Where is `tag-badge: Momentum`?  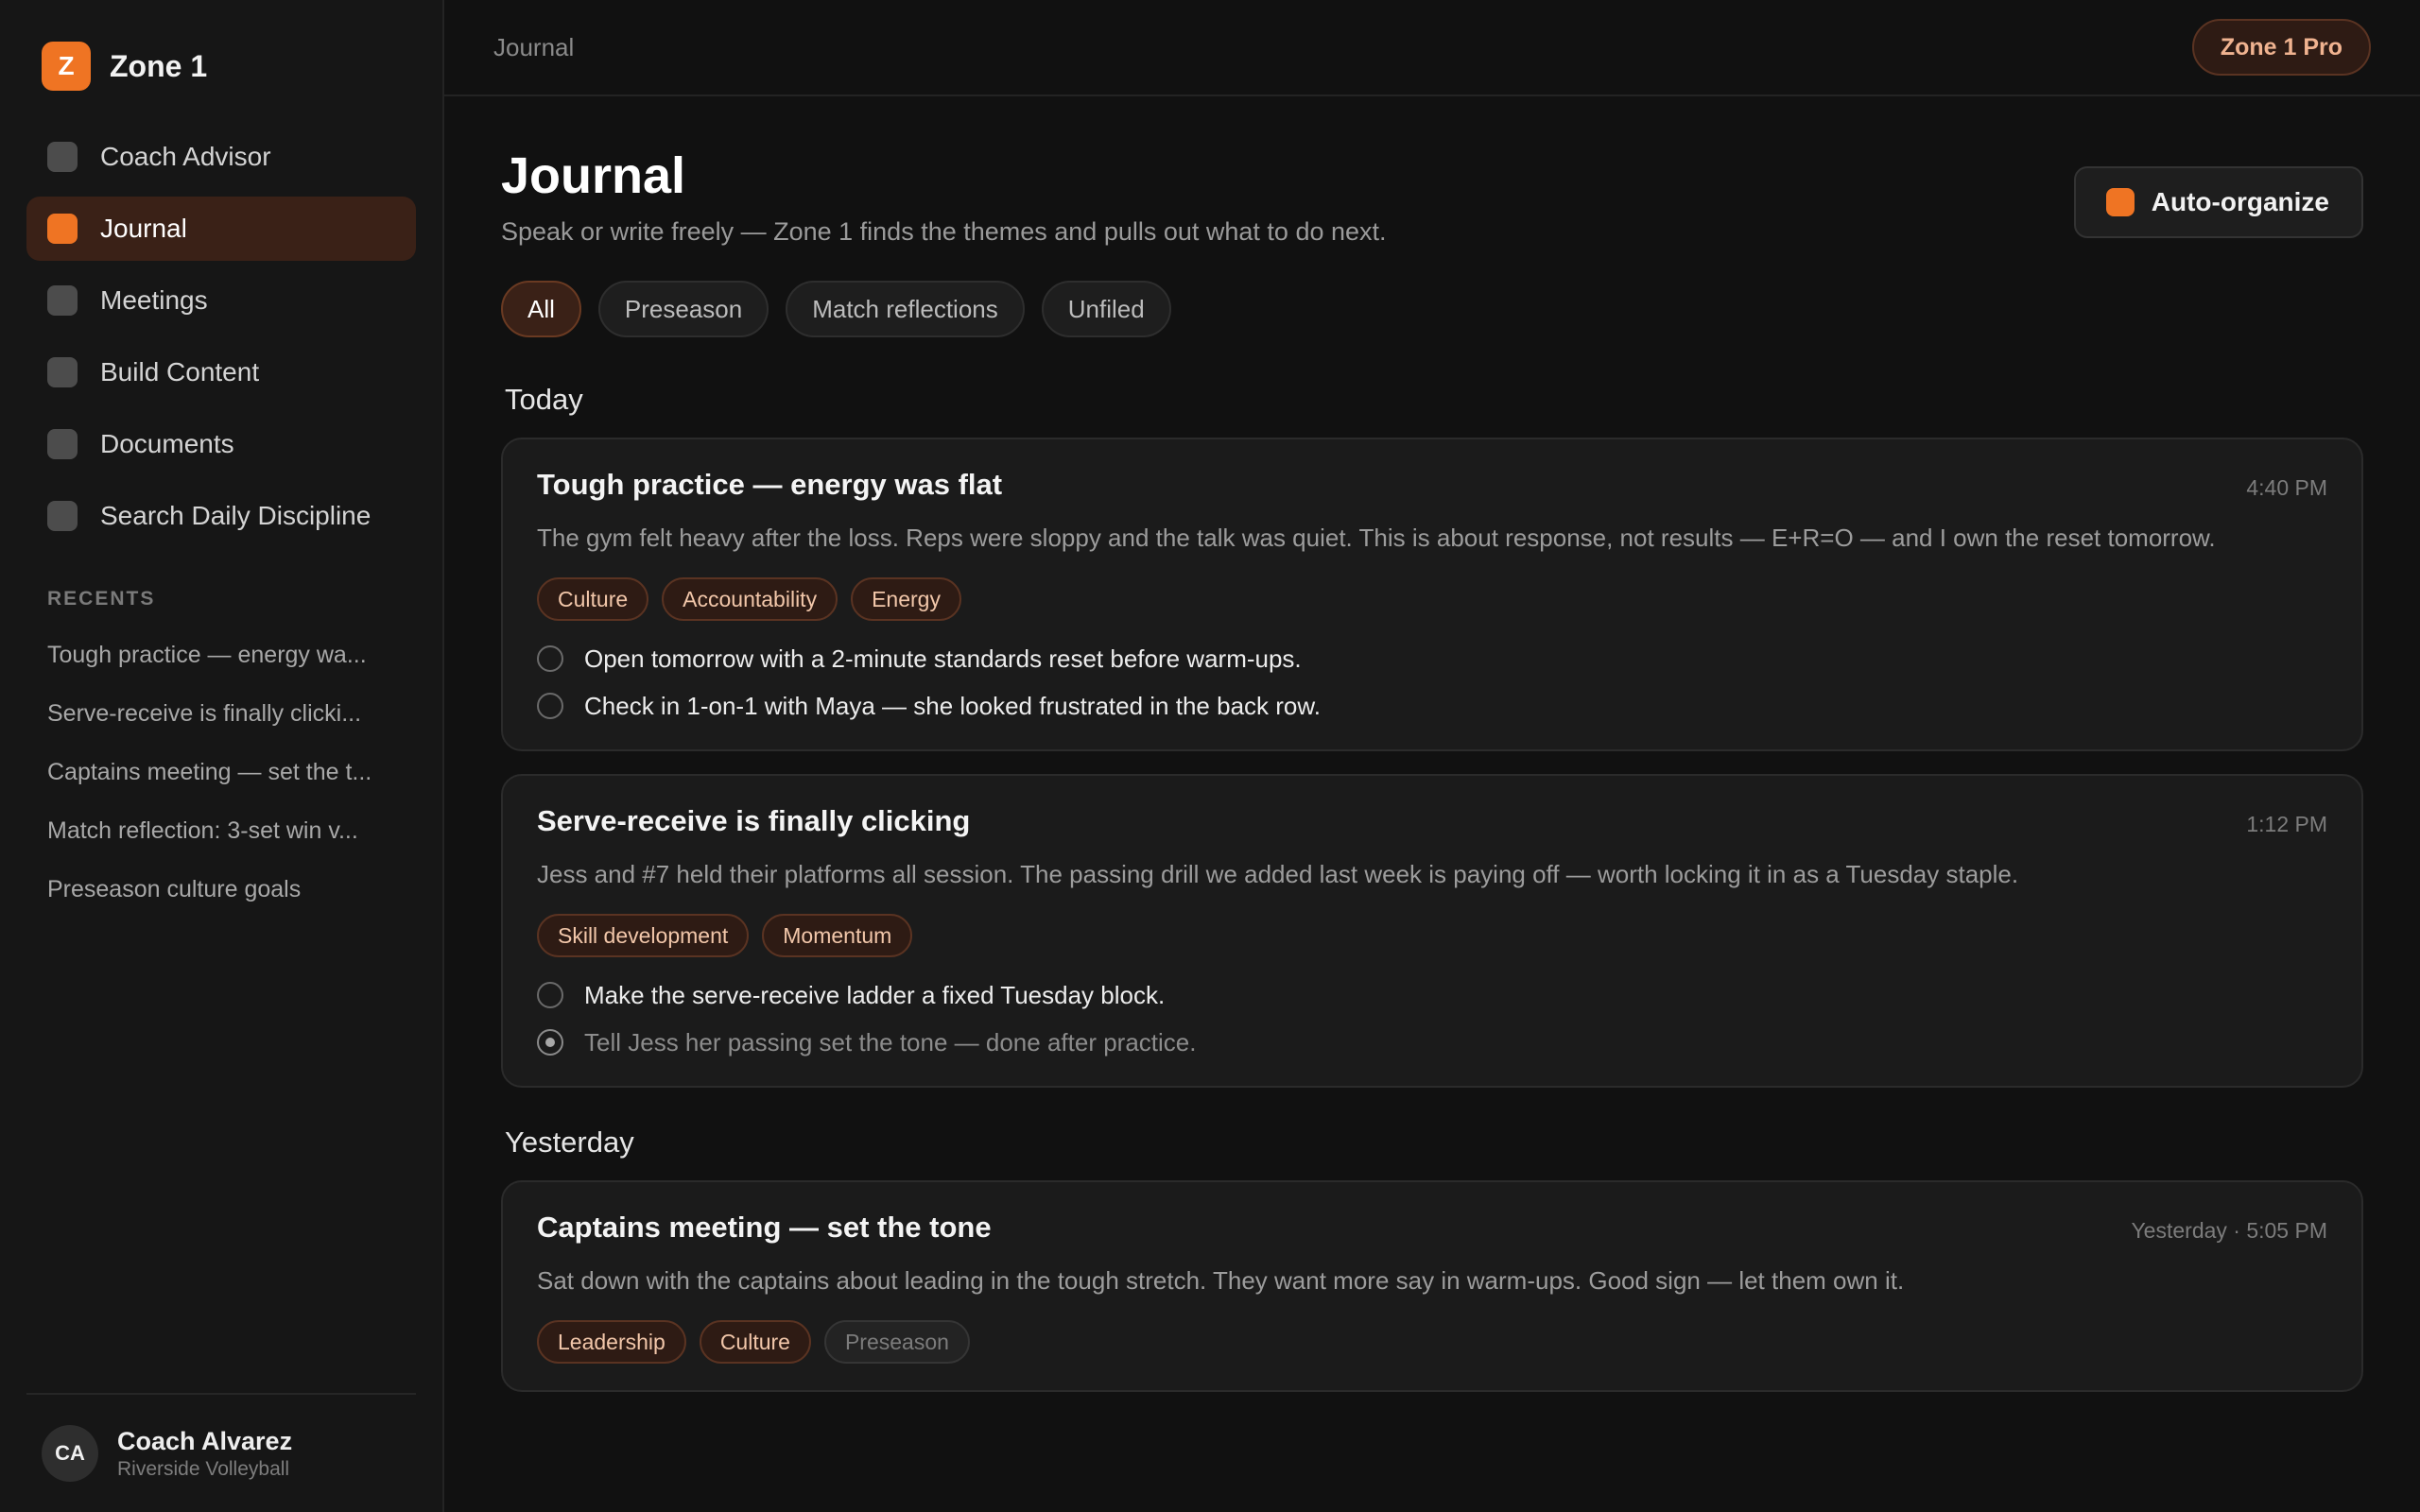 tag-badge: Momentum is located at coordinates (838, 935).